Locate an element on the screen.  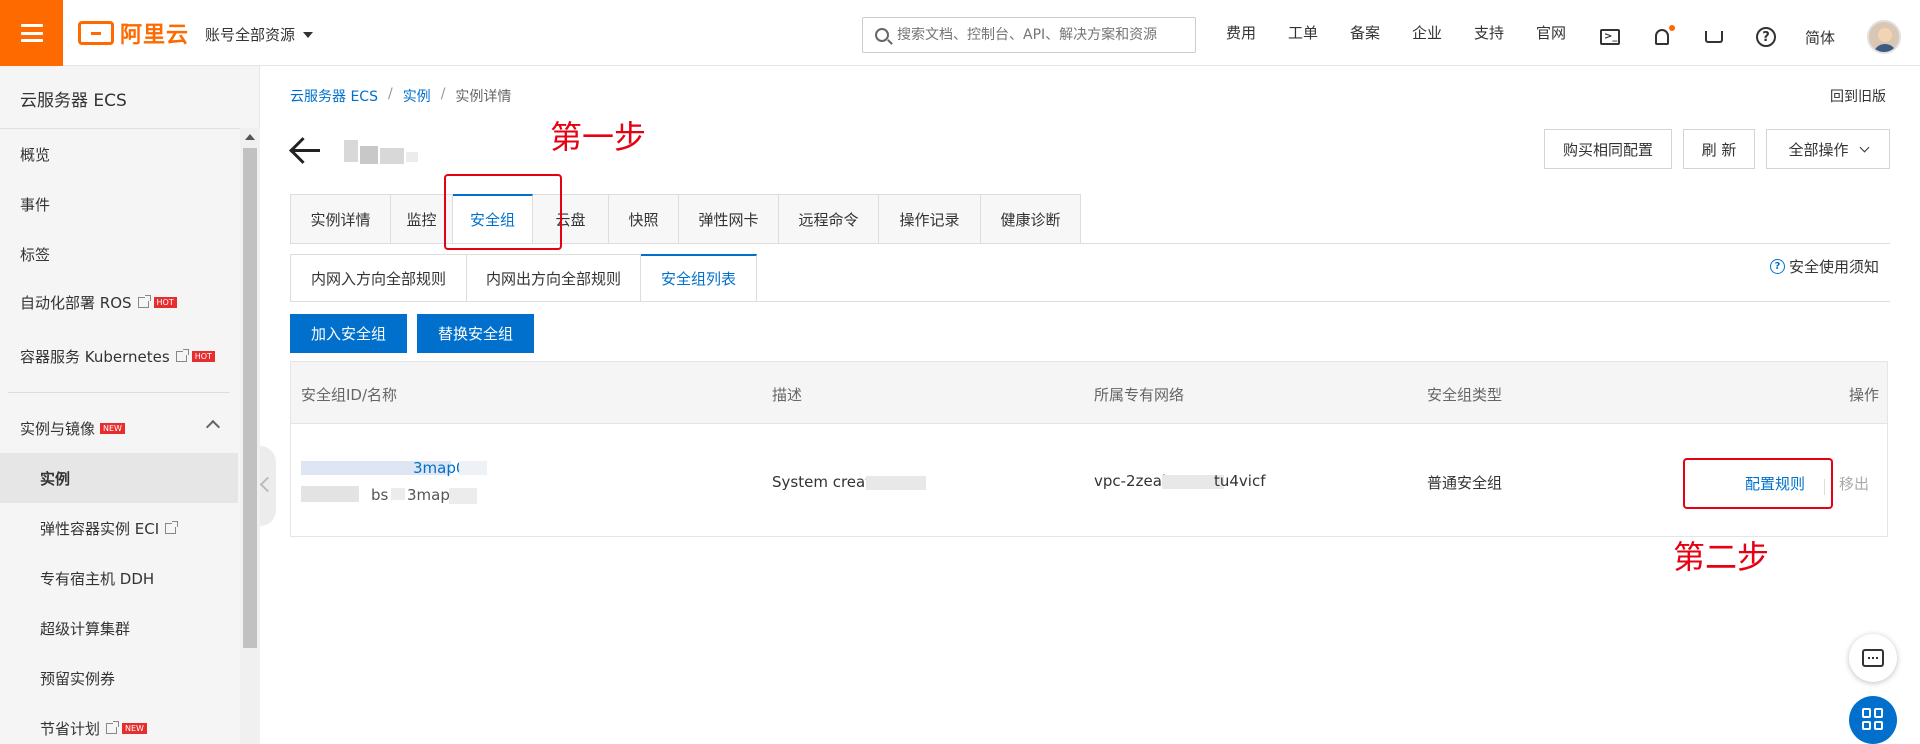
vpc-id-prefix: vpc-2zeai is located at coordinates (1130, 481).